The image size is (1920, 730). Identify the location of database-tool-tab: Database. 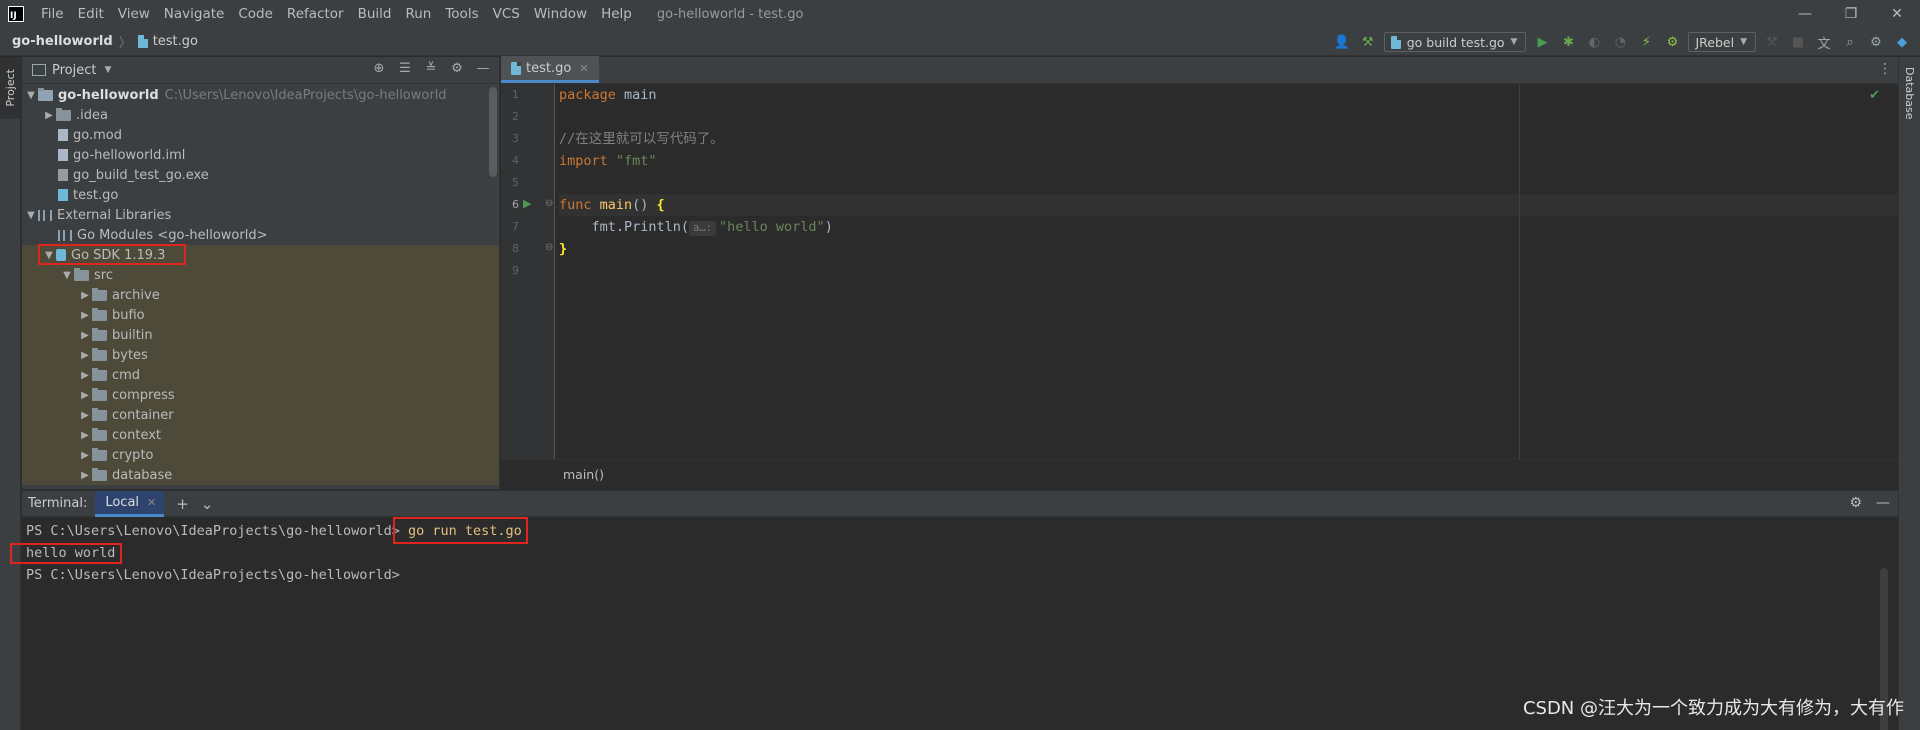
(1909, 93).